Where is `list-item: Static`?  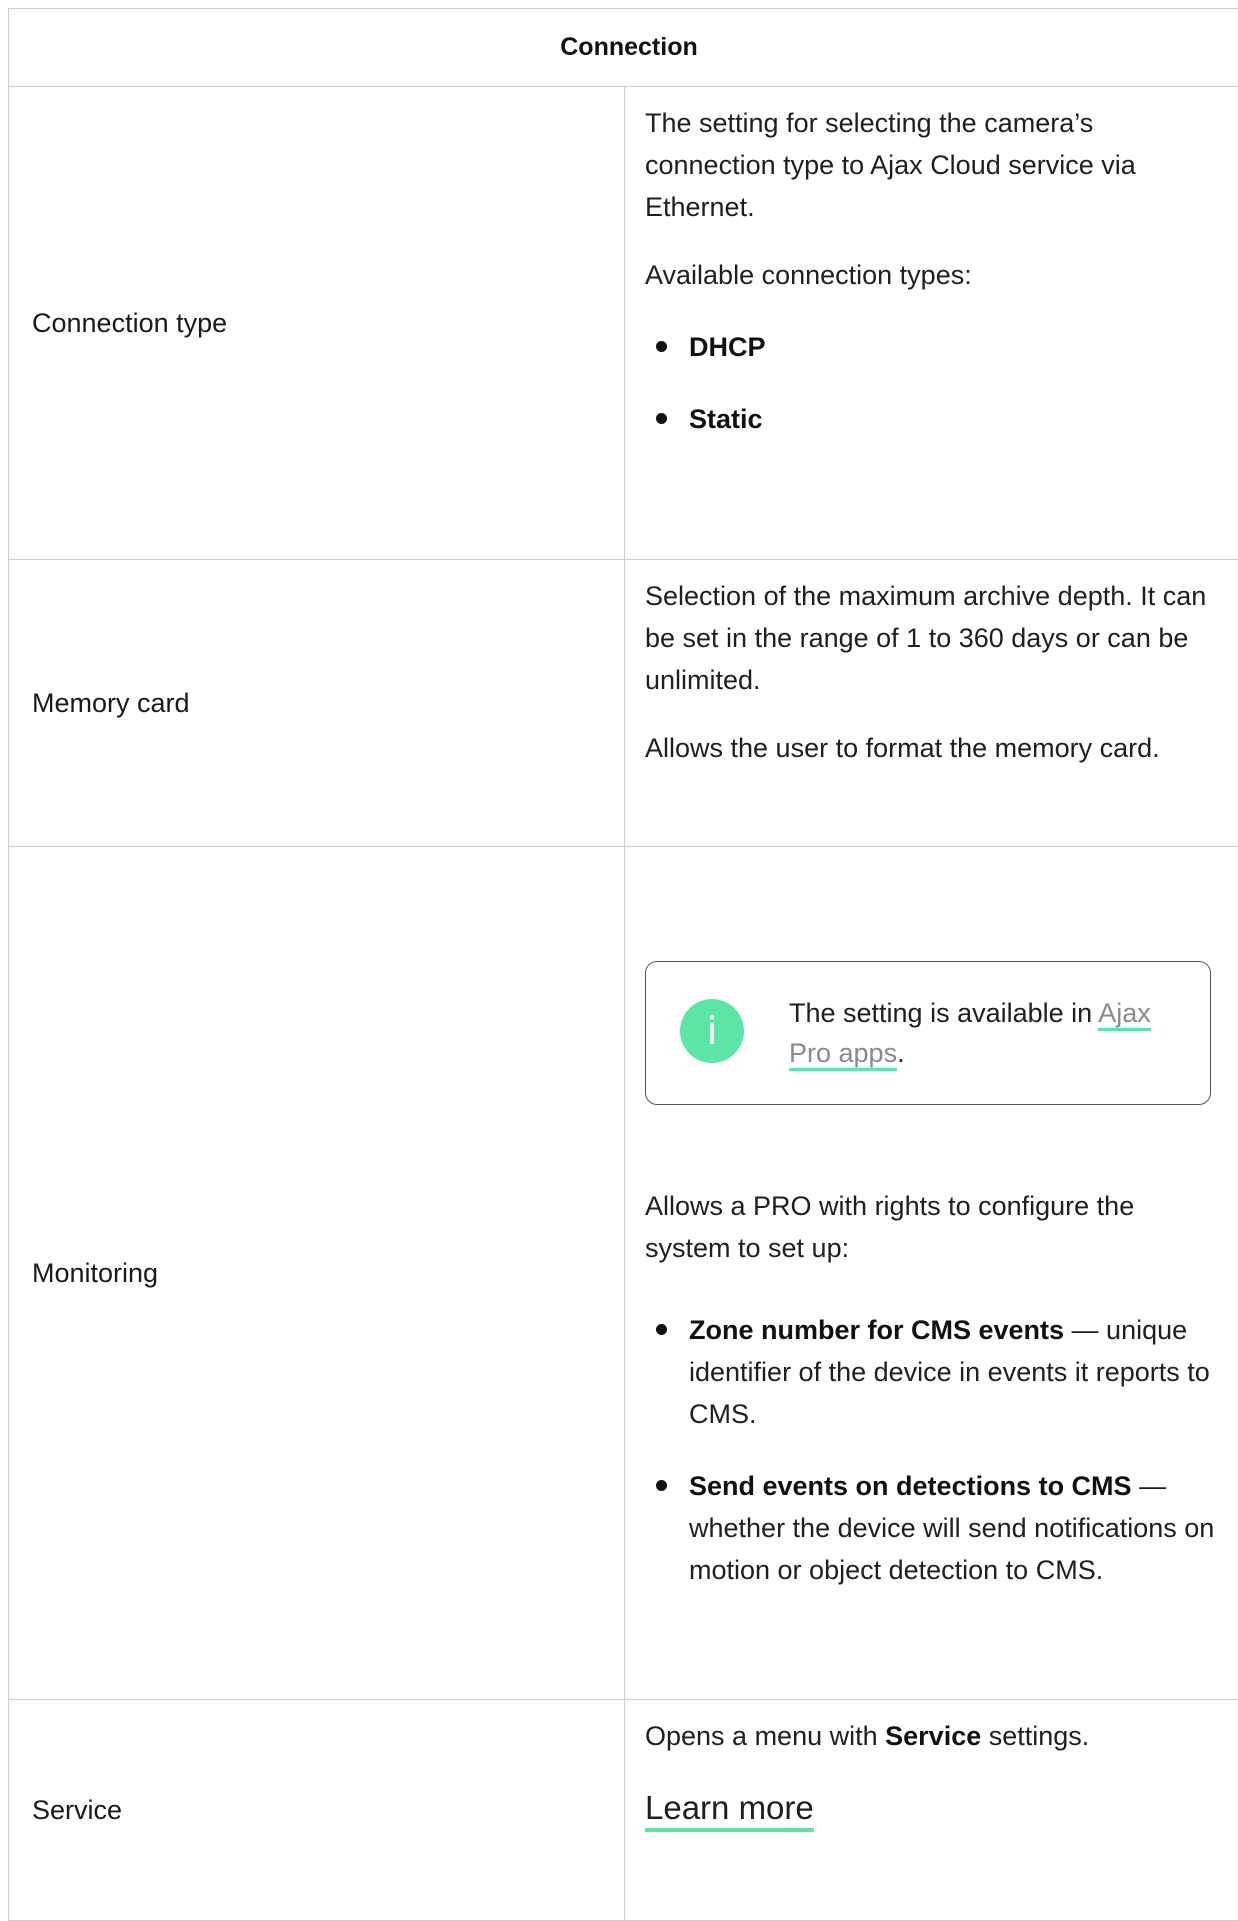
list-item: Static is located at coordinates (932, 419).